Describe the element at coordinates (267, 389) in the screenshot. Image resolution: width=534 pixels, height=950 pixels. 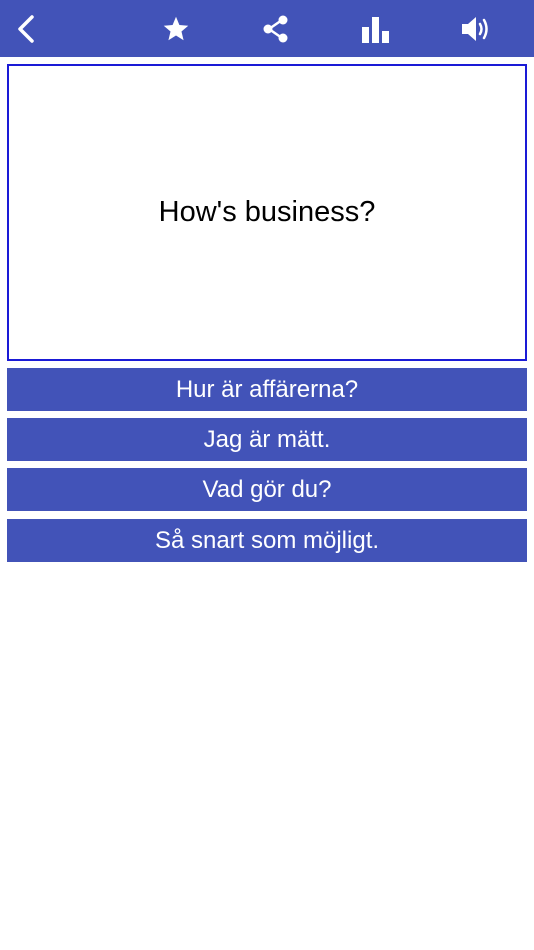
I see `answer-option-1: Hur är affärerna?` at that location.